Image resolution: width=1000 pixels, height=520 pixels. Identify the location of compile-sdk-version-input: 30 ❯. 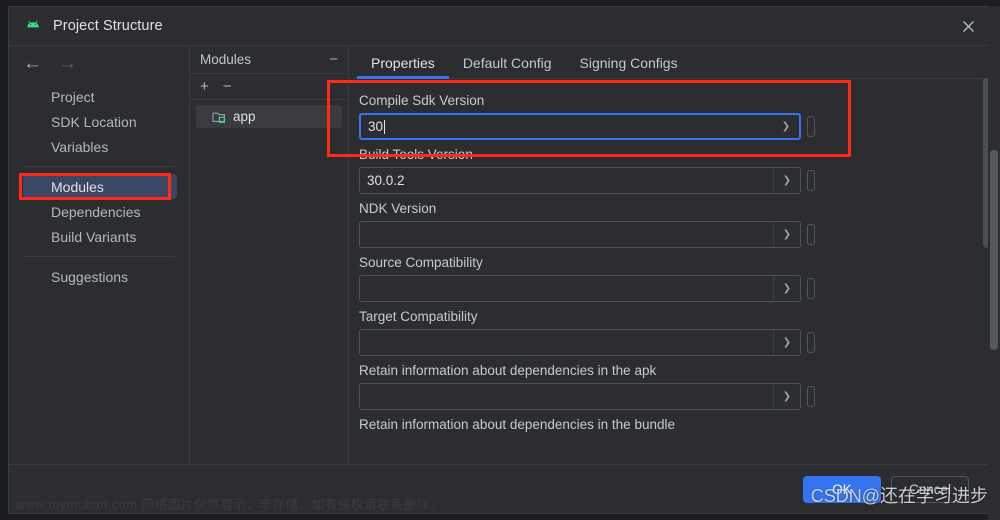
(580, 126).